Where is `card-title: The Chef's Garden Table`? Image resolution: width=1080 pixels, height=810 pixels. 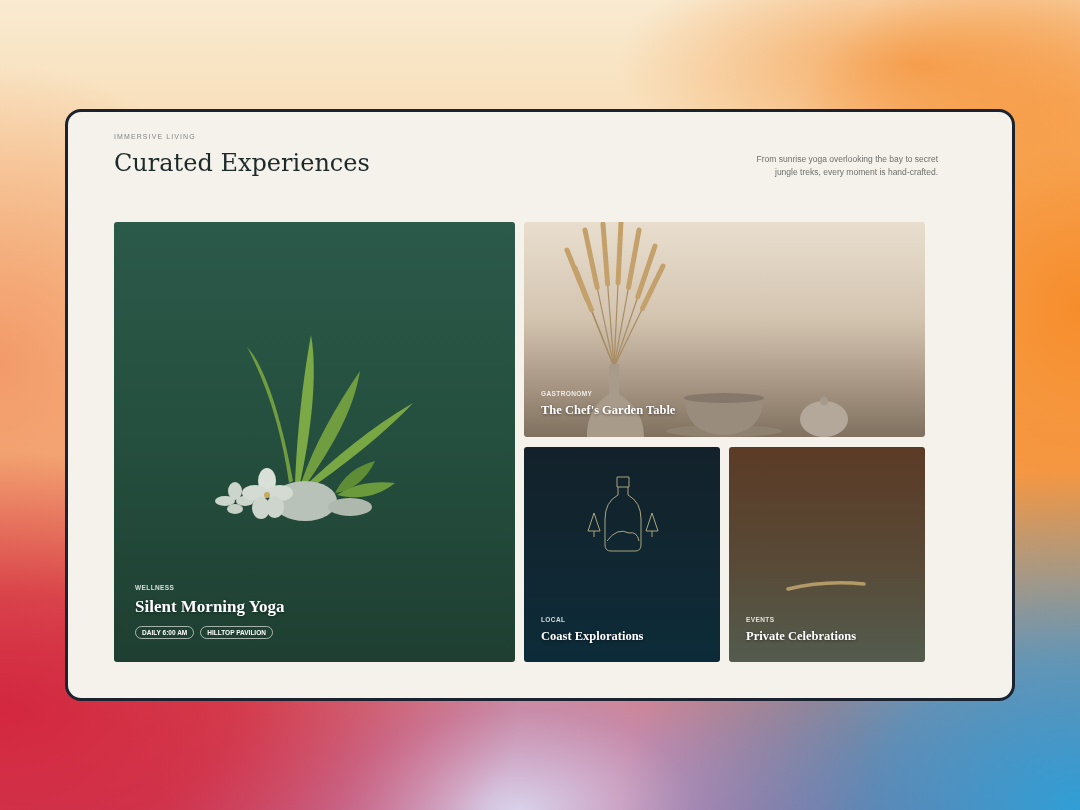 card-title: The Chef's Garden Table is located at coordinates (608, 410).